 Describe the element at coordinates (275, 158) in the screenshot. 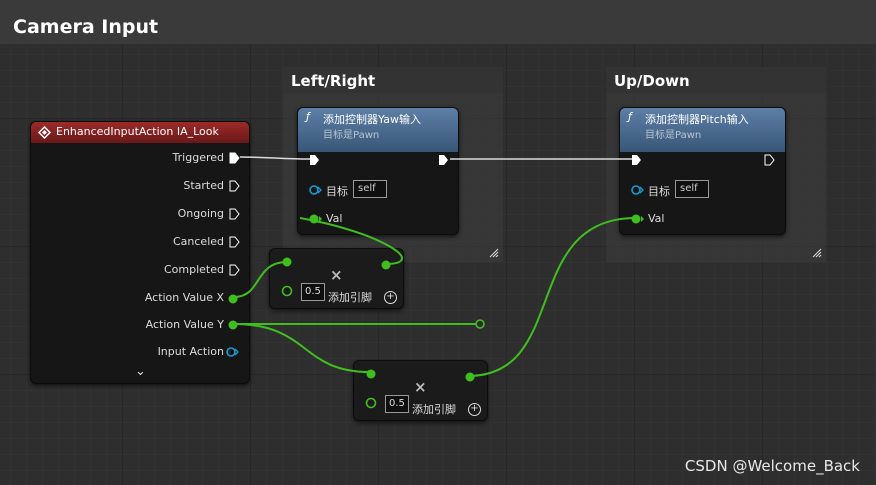

I see `wire-exec-triggered-to-yaw` at that location.